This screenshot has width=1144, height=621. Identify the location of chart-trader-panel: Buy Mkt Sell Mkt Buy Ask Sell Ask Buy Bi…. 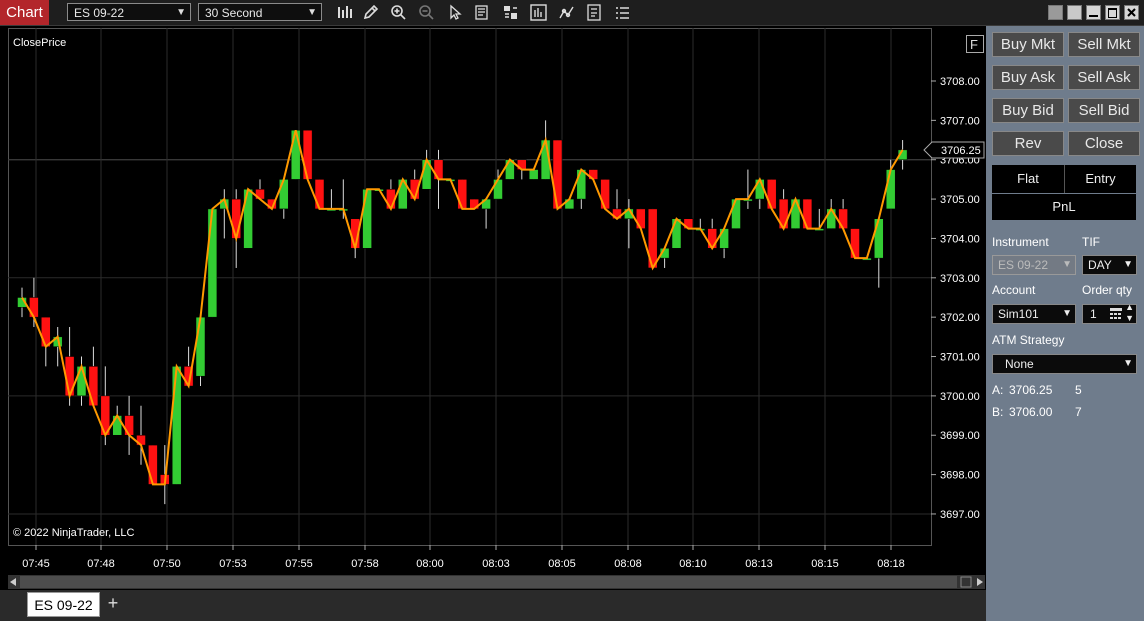
(1065, 323).